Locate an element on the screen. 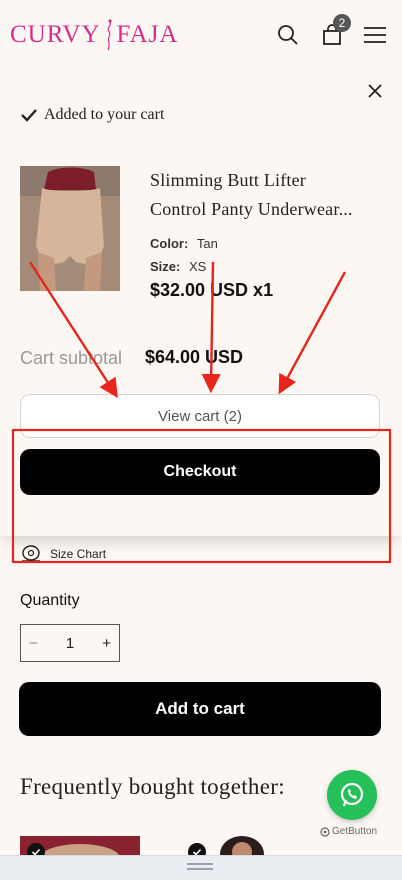 Image resolution: width=402 pixels, height=880 pixels. getbutton-credit: GetButton is located at coordinates (348, 831).